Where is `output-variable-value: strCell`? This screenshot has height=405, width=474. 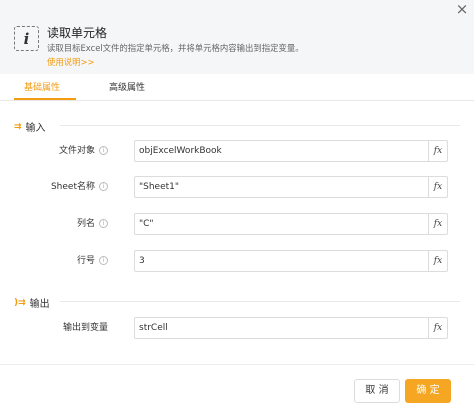
output-variable-value: strCell is located at coordinates (153, 328).